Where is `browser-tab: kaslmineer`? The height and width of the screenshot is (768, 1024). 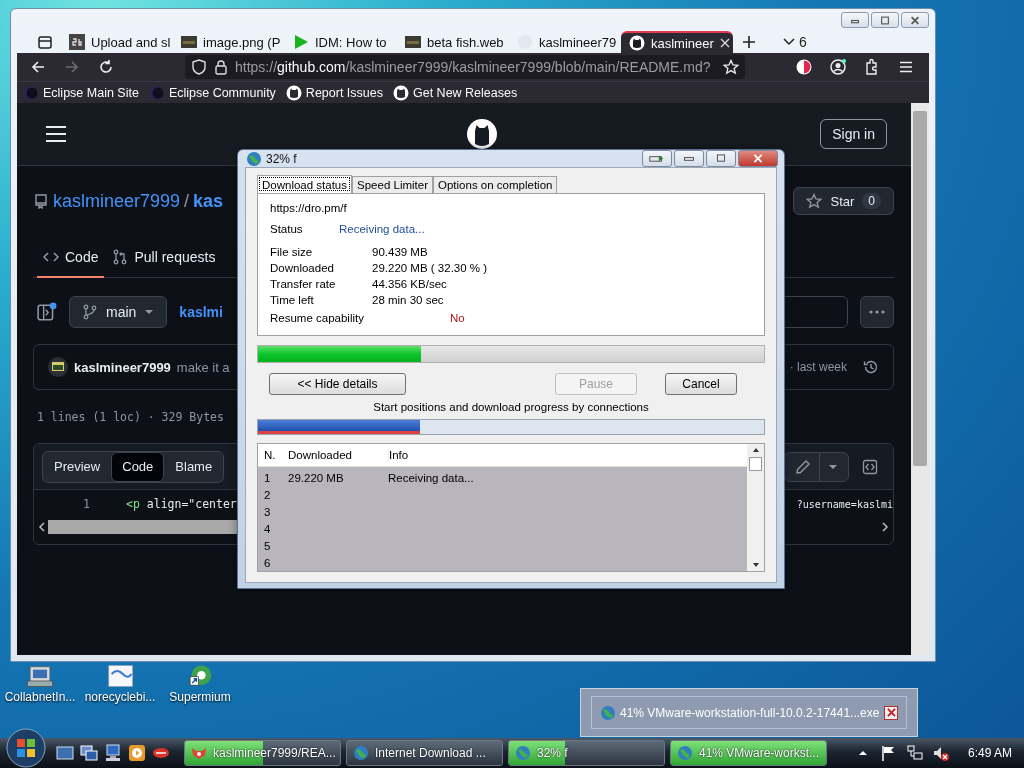 browser-tab: kaslmineer is located at coordinates (677, 42).